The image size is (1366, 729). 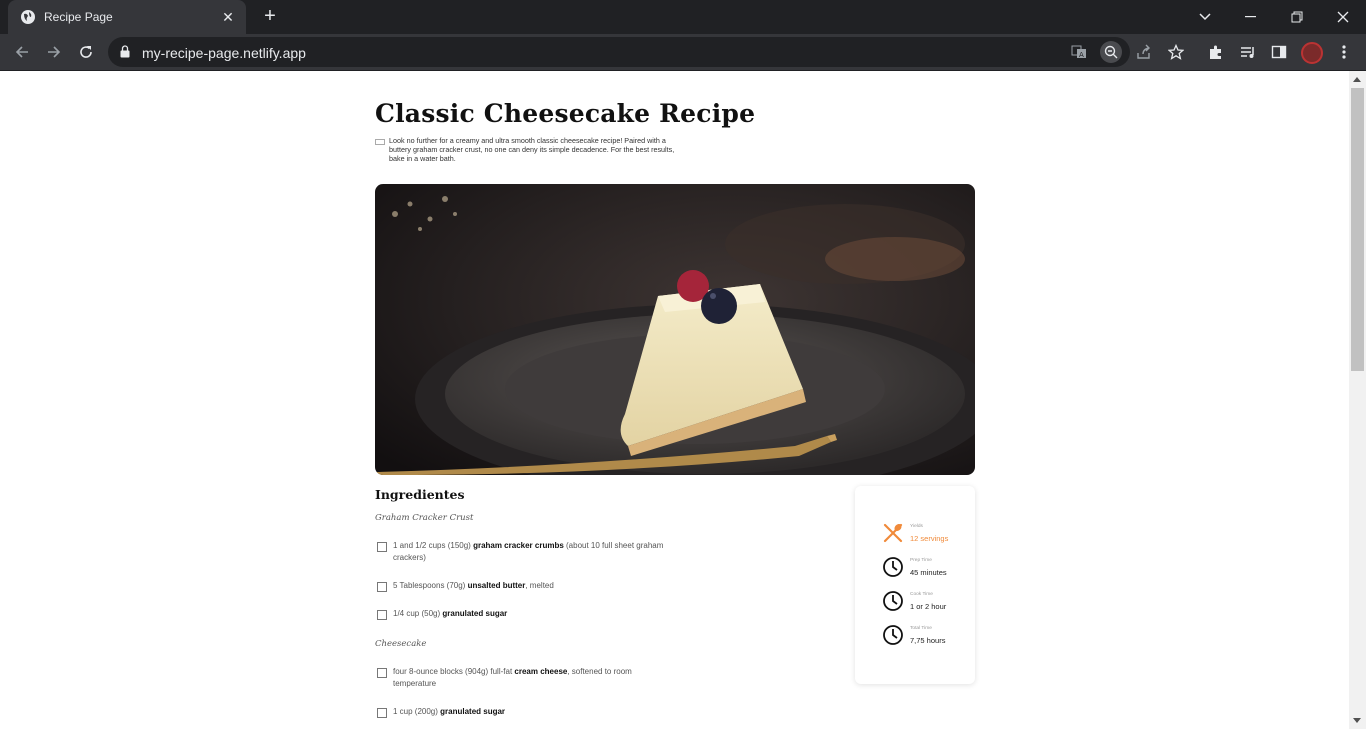 What do you see at coordinates (228, 17) in the screenshot?
I see `tab-close-icon: ✕` at bounding box center [228, 17].